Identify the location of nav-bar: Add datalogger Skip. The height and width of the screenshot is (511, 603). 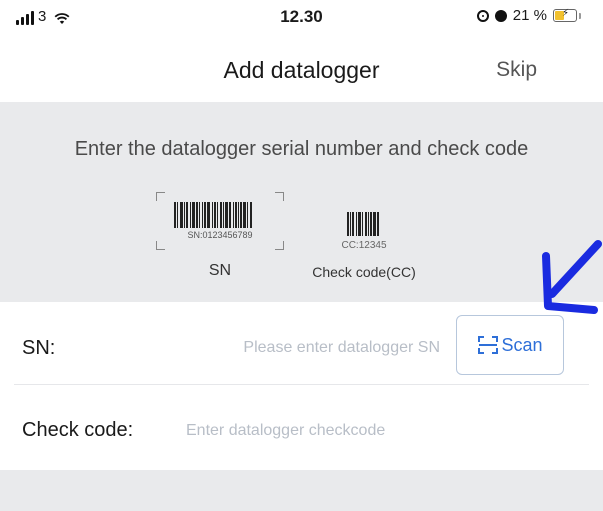
(301, 69).